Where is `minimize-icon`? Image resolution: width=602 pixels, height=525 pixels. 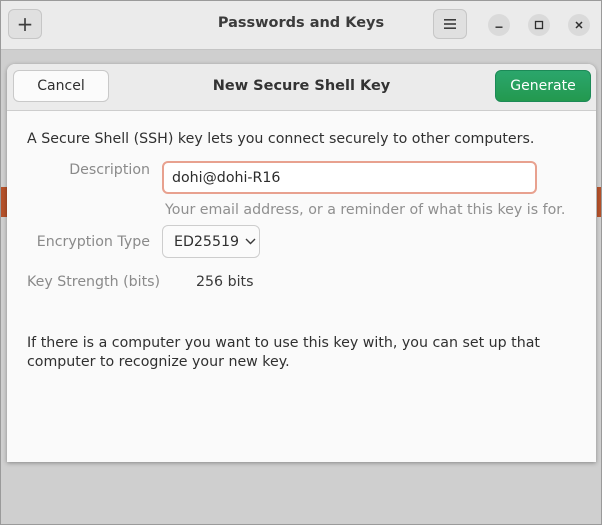
minimize-icon is located at coordinates (499, 27).